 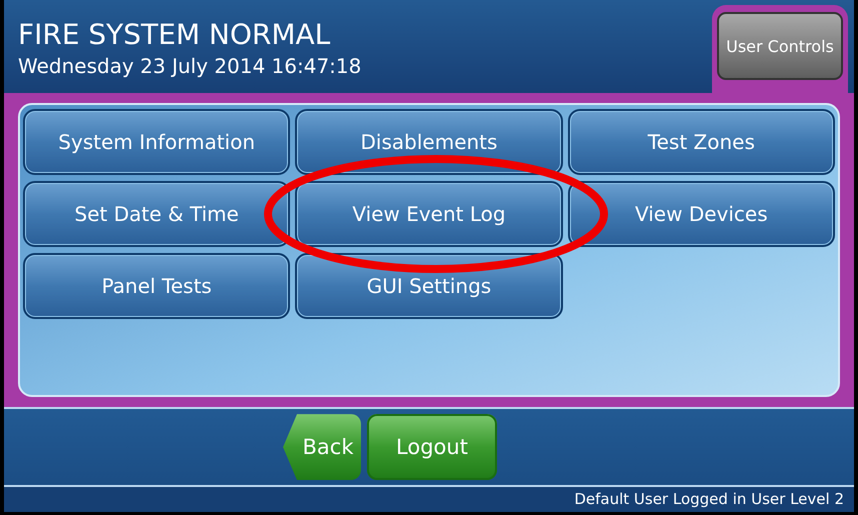 I want to click on user-controls-button: User Controls, so click(x=780, y=46).